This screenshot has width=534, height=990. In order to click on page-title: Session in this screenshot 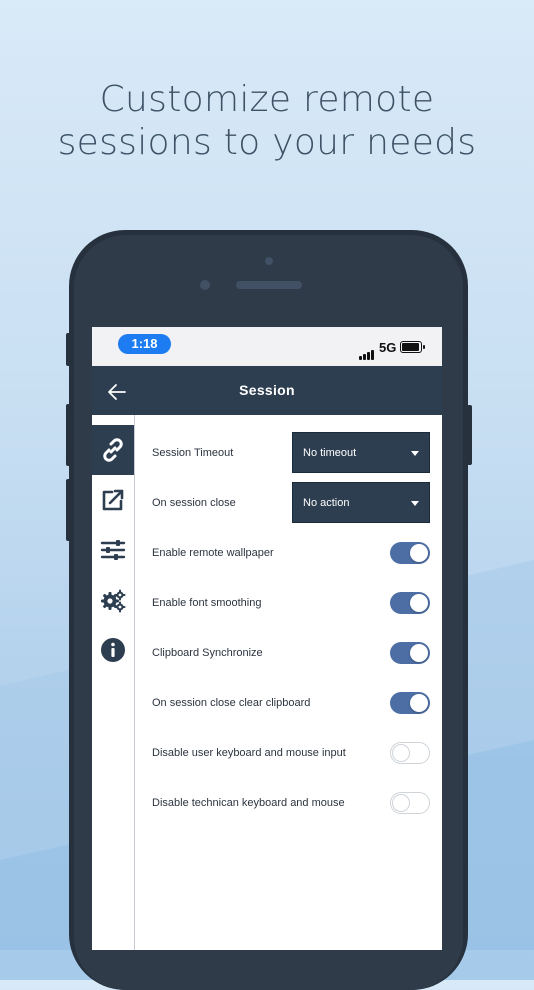, I will do `click(267, 390)`.